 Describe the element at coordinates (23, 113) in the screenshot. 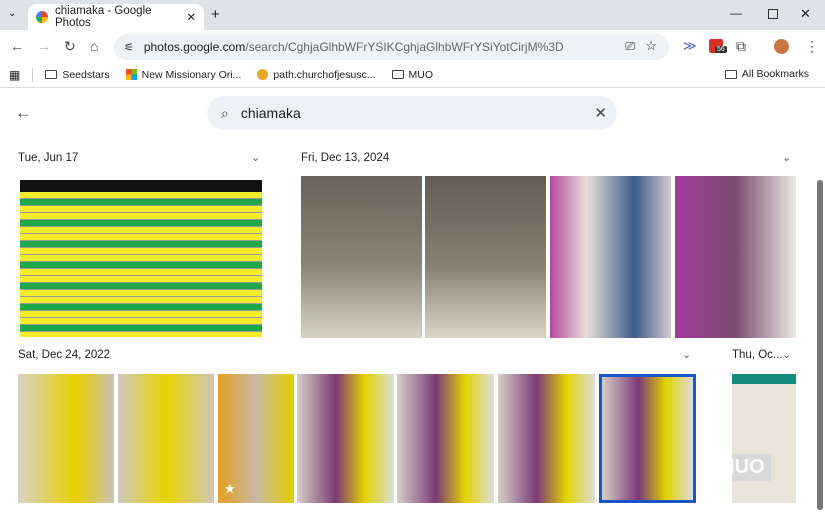

I see `back-arrow-icon: ←` at that location.